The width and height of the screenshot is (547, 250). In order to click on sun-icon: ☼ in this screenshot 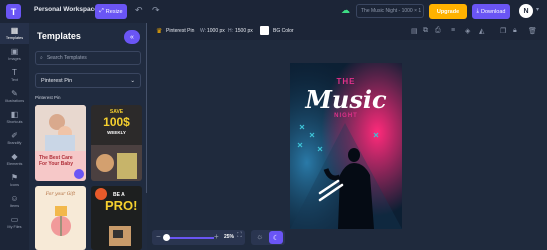, I will do `click(259, 236)`.